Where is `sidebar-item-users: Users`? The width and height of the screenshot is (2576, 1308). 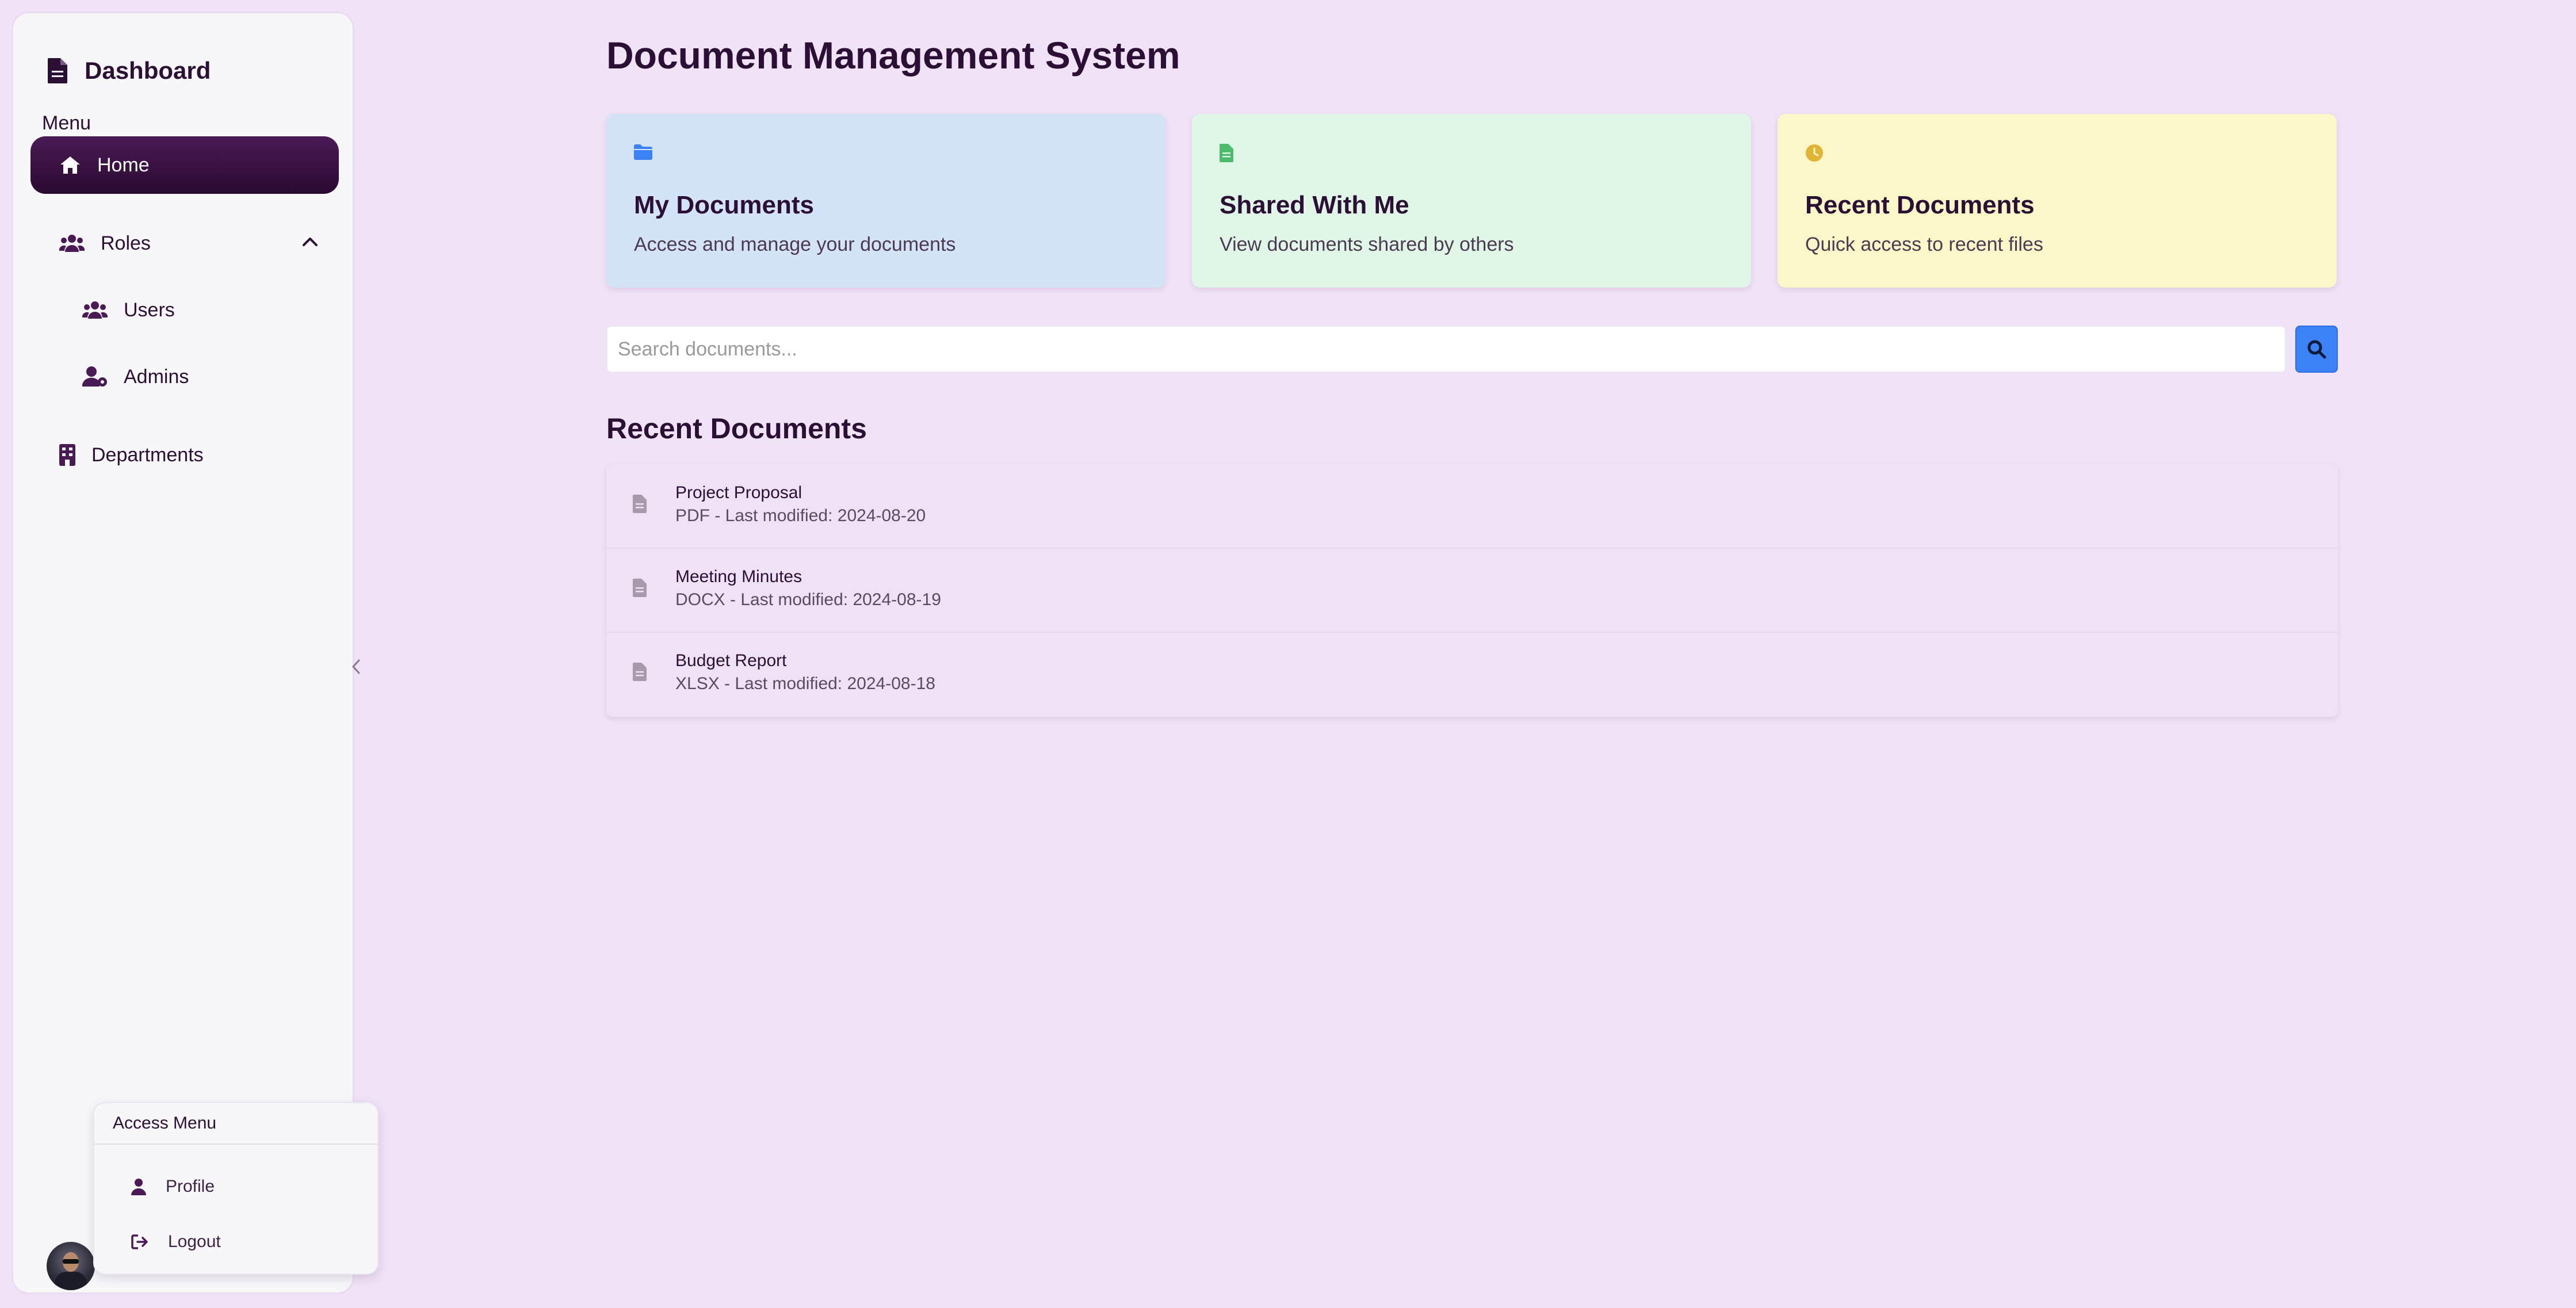 sidebar-item-users: Users is located at coordinates (184, 310).